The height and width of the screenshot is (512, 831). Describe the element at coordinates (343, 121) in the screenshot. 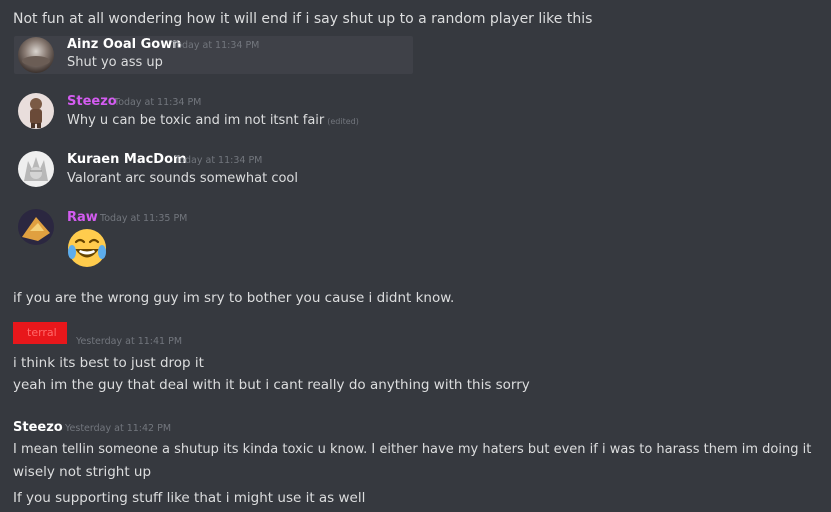

I see `edited-tag: (edited)` at that location.